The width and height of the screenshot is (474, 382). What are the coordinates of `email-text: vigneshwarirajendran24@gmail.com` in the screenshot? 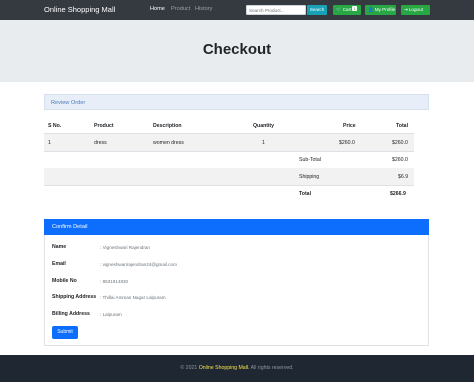 It's located at (139, 264).